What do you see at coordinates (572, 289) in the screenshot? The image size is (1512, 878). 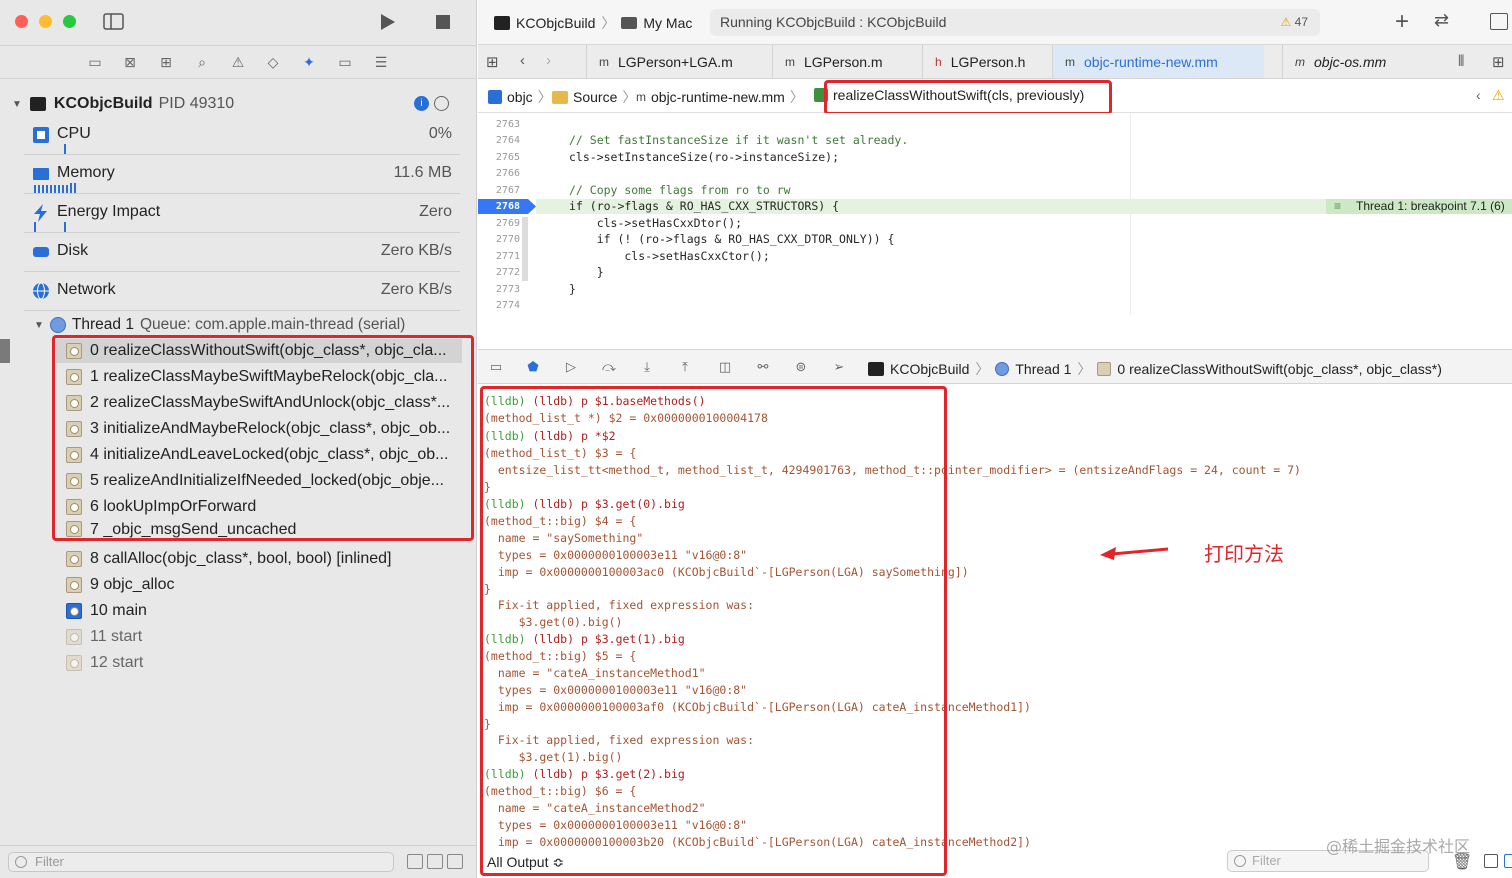 I see `code-line: }` at bounding box center [572, 289].